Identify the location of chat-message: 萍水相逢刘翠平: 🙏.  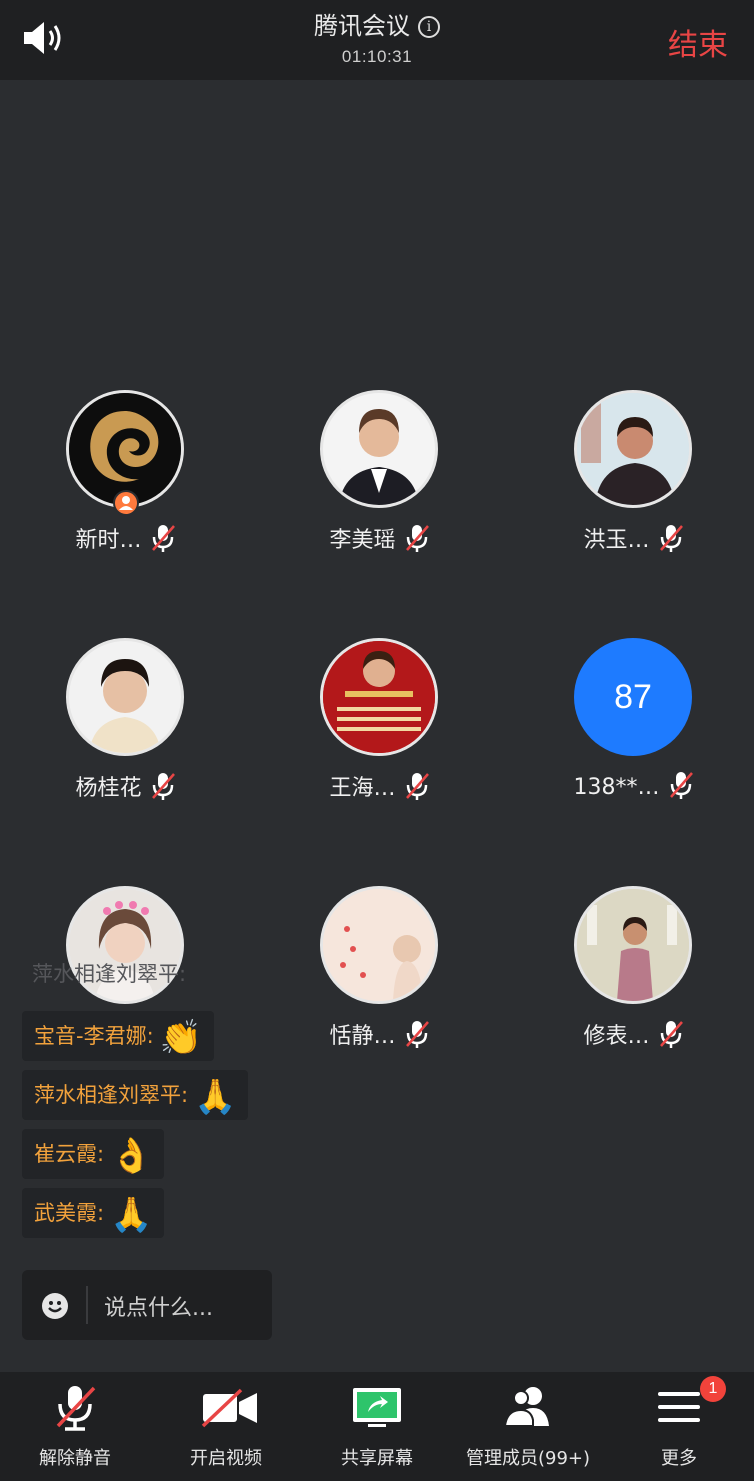
(135, 1095).